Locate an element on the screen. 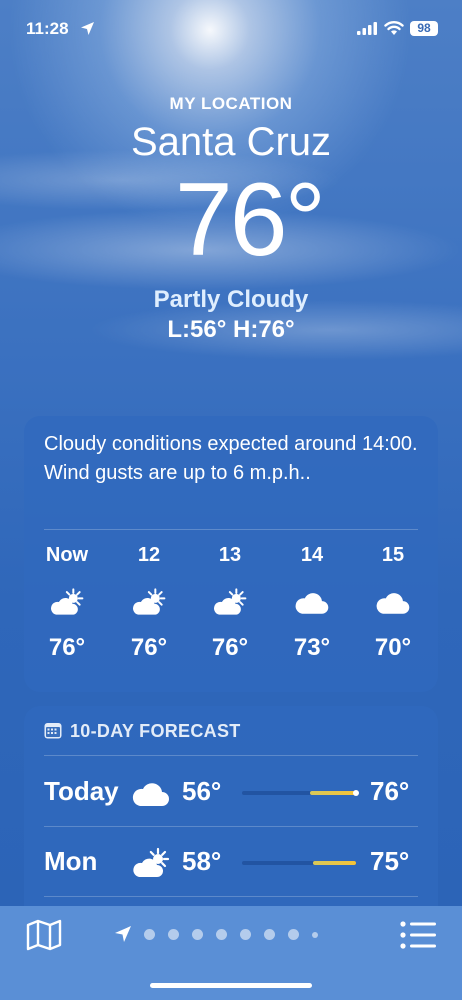 Image resolution: width=462 pixels, height=1000 pixels. current-temperature: 76° is located at coordinates (250, 220).